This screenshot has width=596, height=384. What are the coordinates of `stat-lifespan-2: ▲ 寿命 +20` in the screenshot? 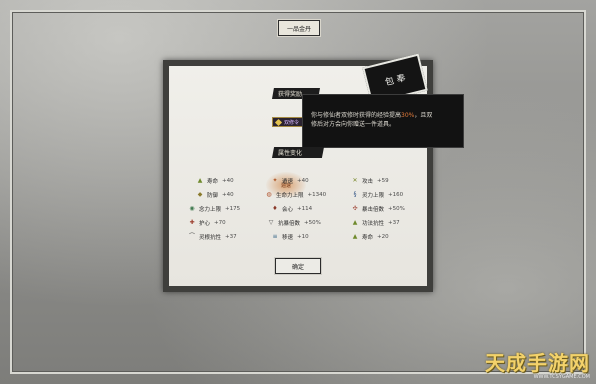 It's located at (370, 236).